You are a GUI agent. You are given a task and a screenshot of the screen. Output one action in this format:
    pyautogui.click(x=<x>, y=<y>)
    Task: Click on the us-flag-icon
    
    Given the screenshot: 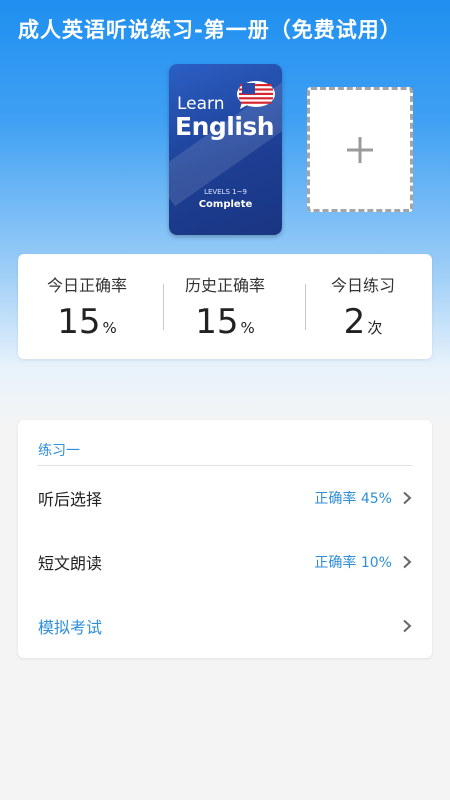 What is the action you would take?
    pyautogui.click(x=256, y=95)
    